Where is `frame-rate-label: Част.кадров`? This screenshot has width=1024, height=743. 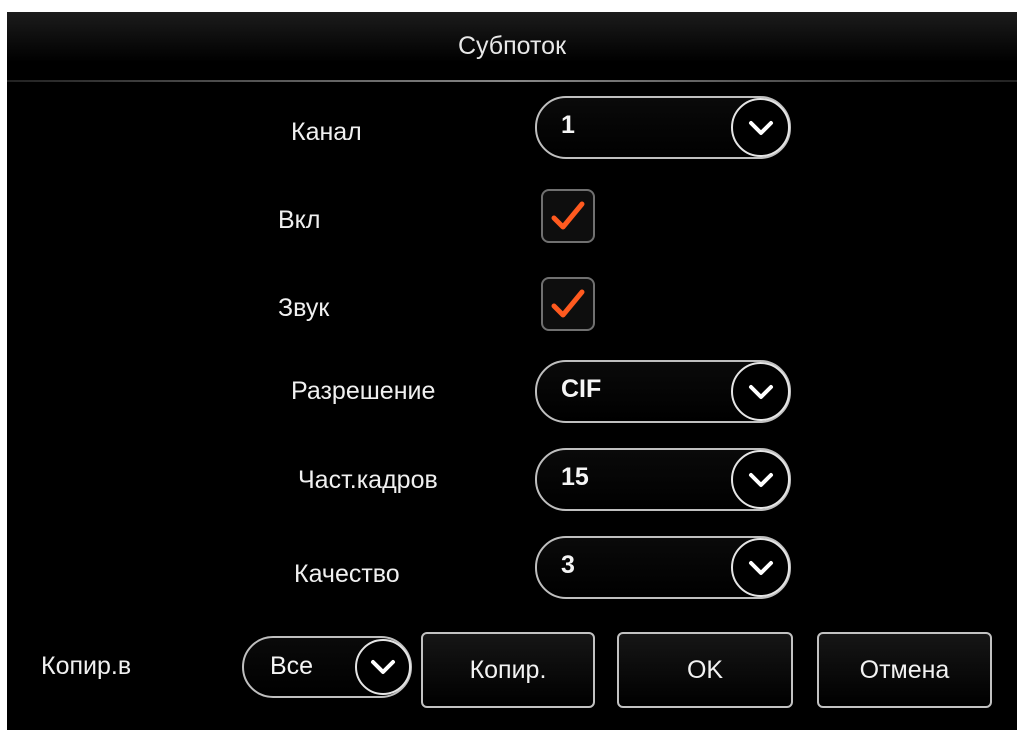 frame-rate-label: Част.кадров is located at coordinates (368, 480).